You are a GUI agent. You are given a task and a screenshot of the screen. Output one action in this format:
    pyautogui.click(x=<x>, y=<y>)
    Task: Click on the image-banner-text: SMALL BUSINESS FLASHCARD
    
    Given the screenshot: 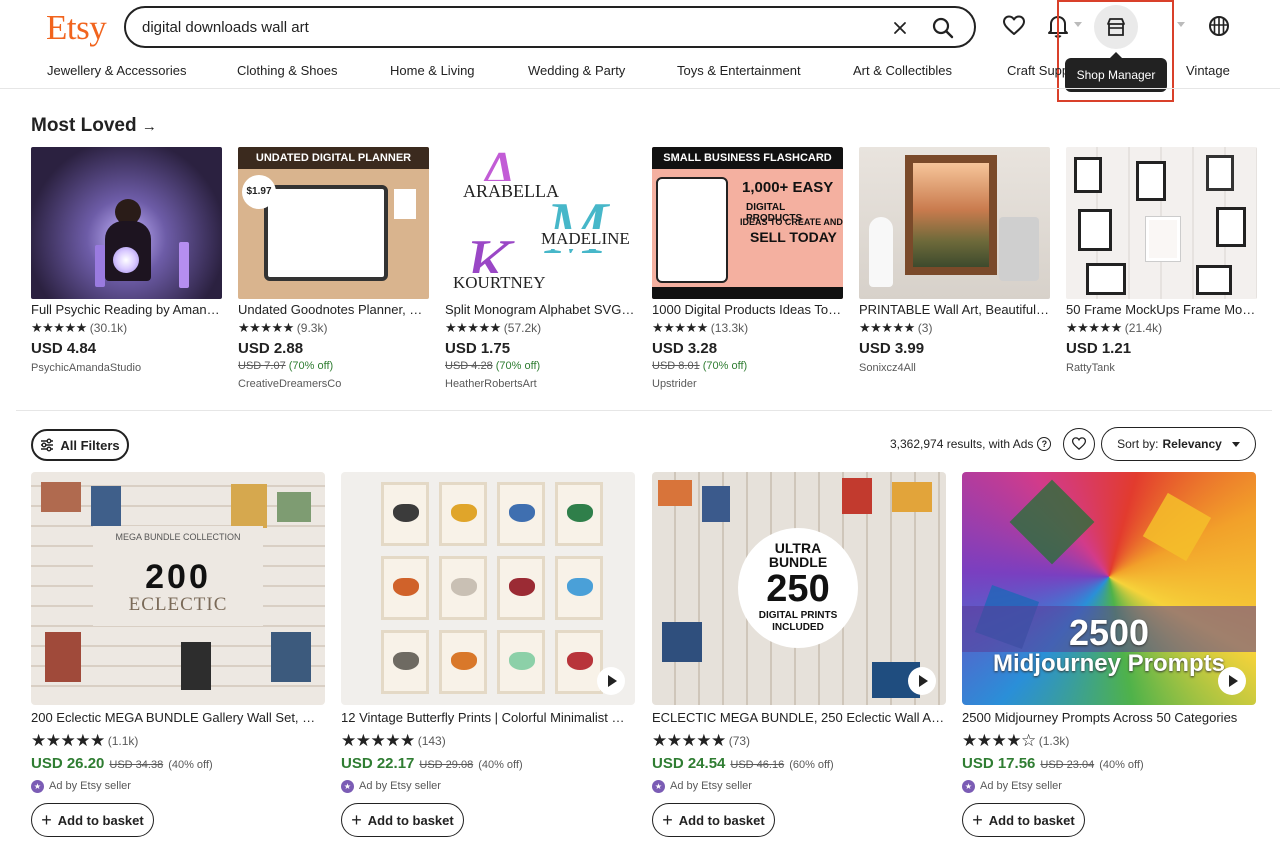 What is the action you would take?
    pyautogui.click(x=747, y=158)
    